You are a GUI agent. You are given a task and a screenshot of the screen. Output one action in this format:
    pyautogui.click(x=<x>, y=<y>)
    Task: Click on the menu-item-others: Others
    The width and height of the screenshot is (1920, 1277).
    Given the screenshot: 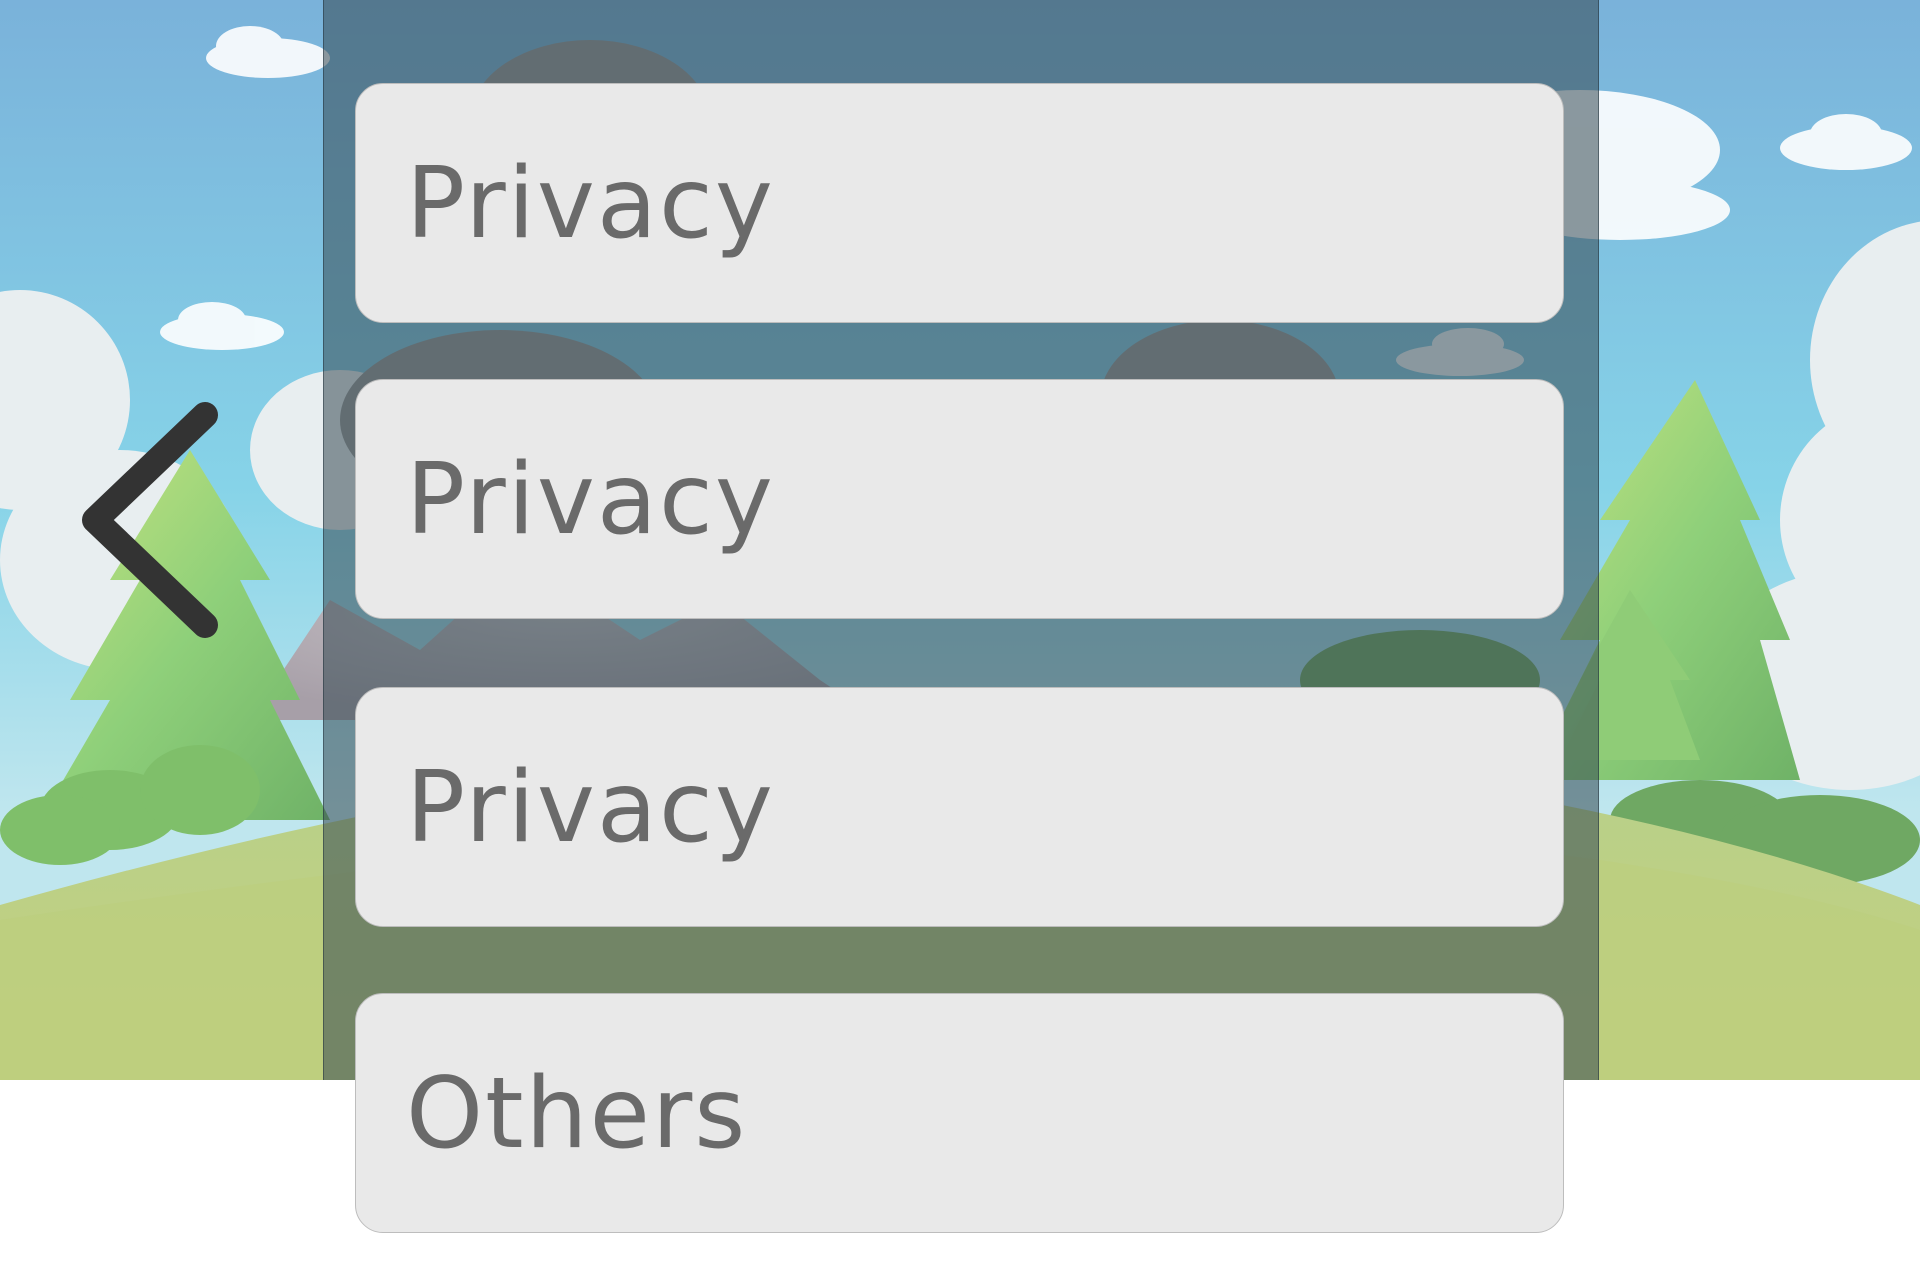 What is the action you would take?
    pyautogui.click(x=959, y=1113)
    